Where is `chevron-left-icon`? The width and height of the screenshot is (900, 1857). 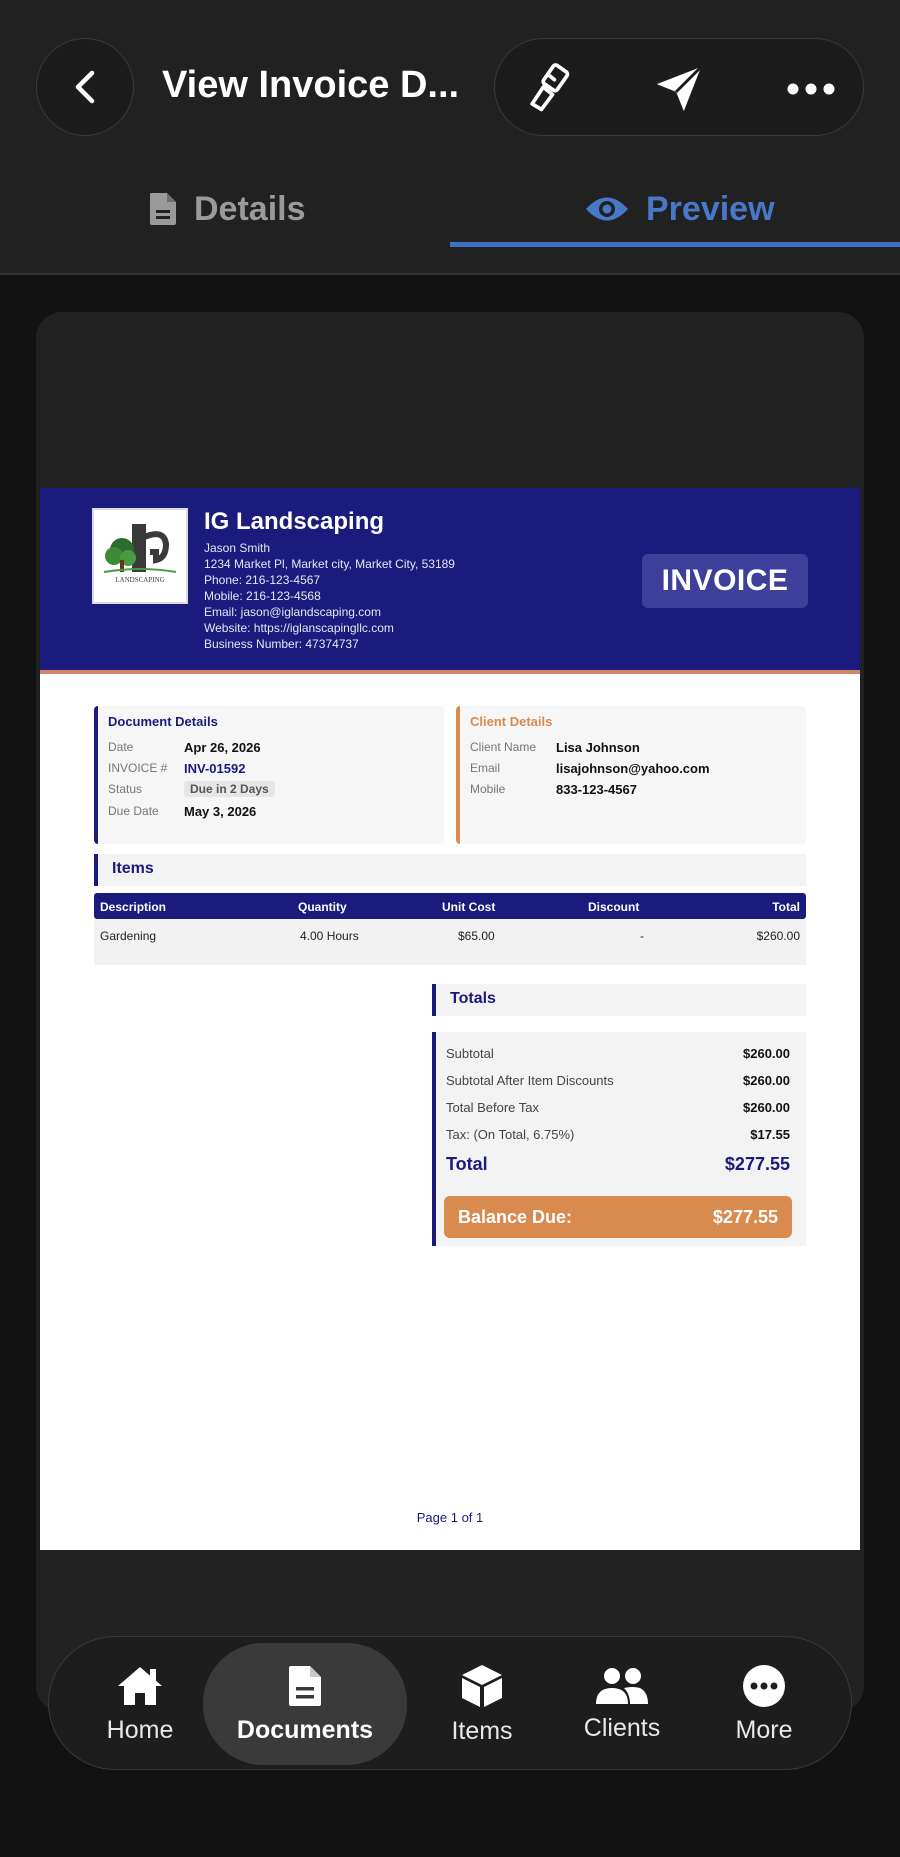
chevron-left-icon is located at coordinates (85, 87).